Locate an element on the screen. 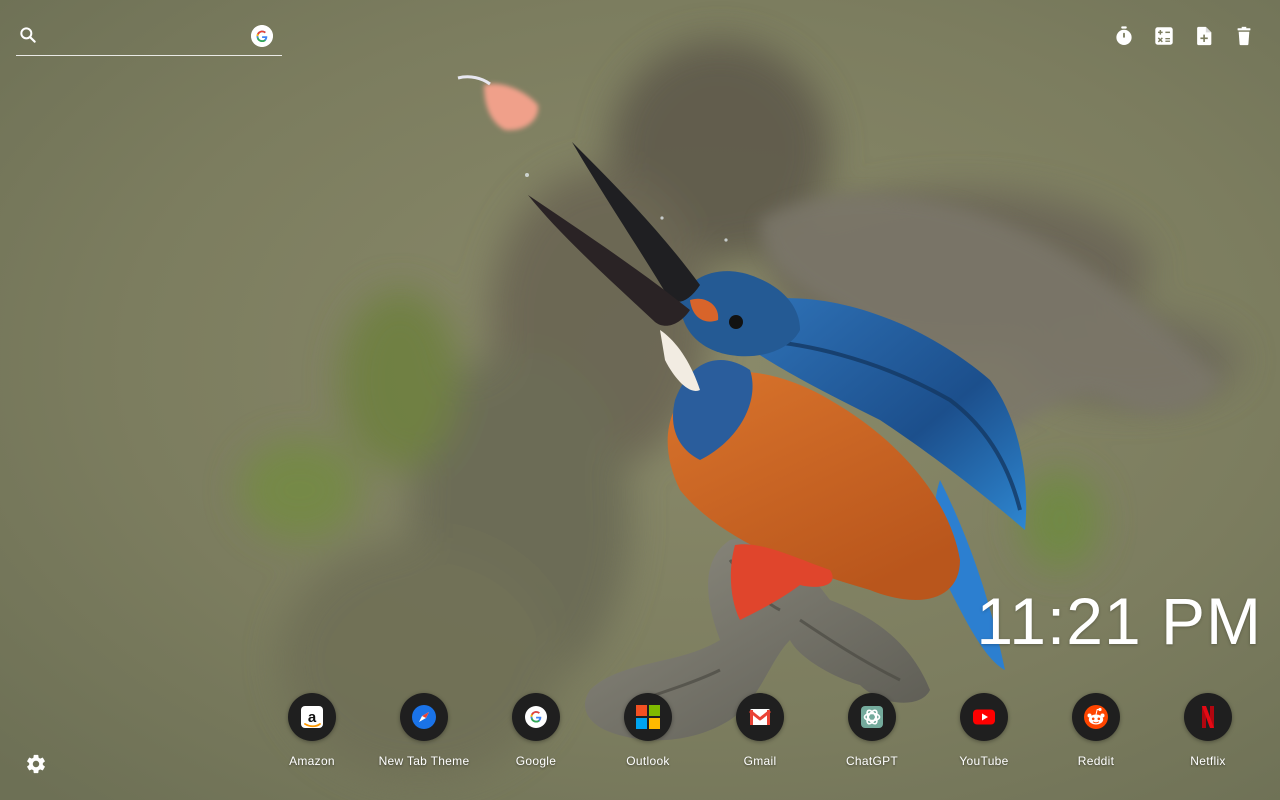  svg-text: a is located at coordinates (312, 717).